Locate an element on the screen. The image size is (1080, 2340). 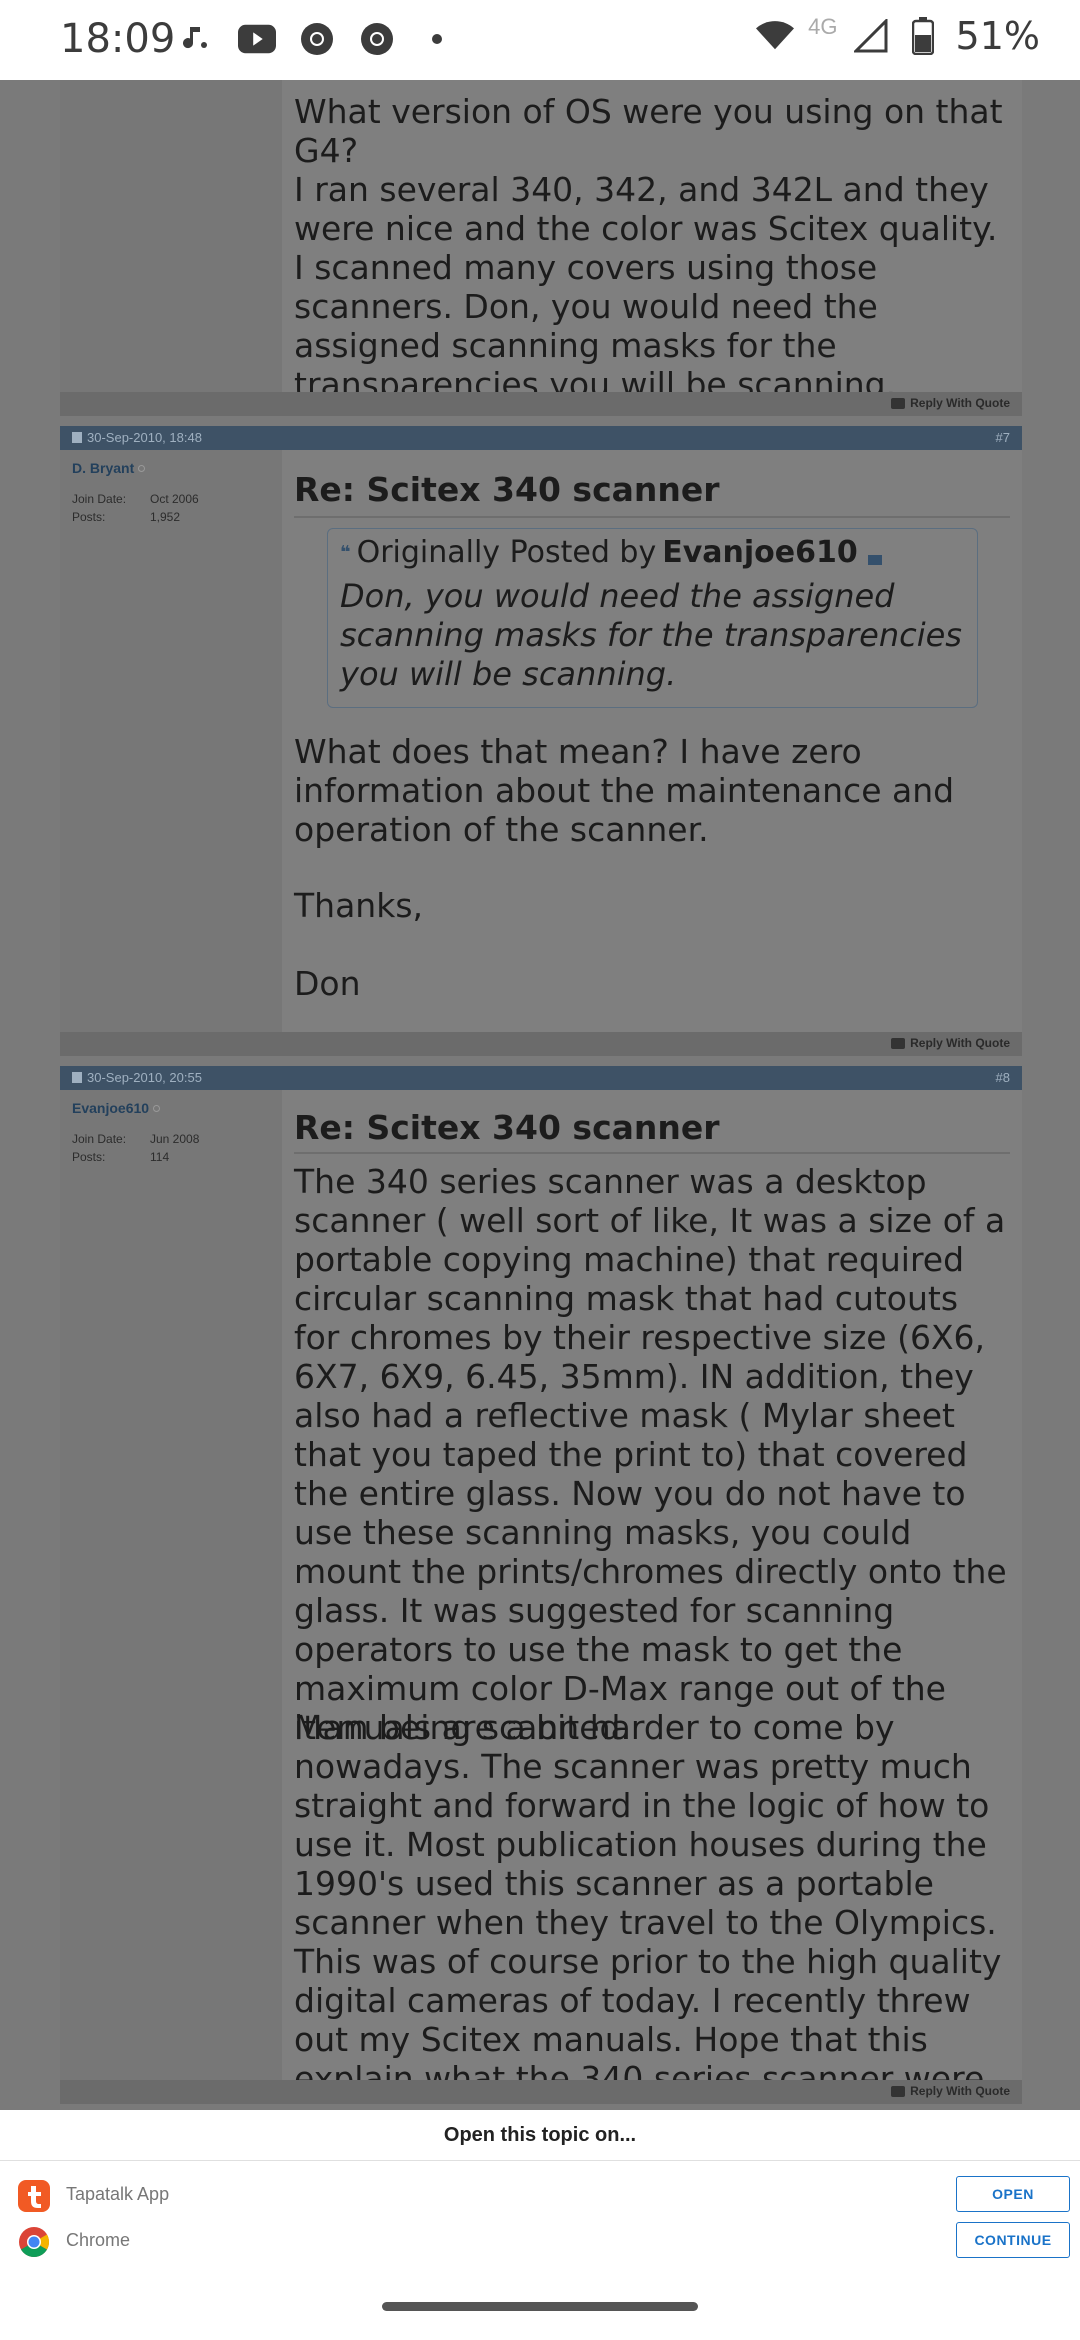
gesture-nav-handle is located at coordinates (540, 2306).